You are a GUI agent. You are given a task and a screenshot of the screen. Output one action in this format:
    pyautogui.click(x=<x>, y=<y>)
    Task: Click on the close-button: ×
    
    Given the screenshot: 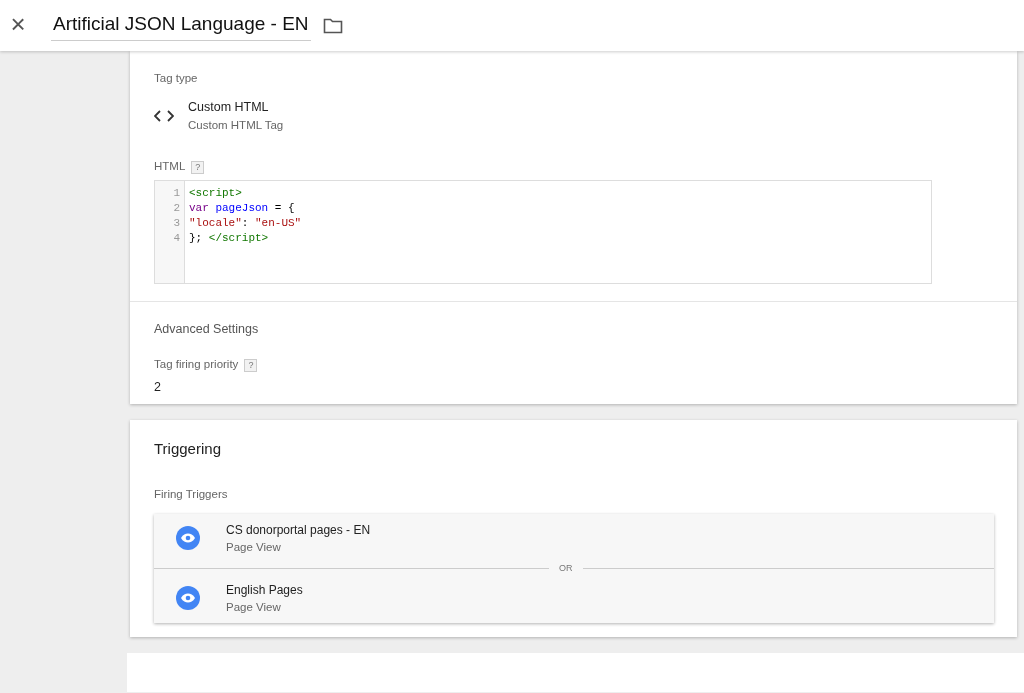 What is the action you would take?
    pyautogui.click(x=18, y=25)
    